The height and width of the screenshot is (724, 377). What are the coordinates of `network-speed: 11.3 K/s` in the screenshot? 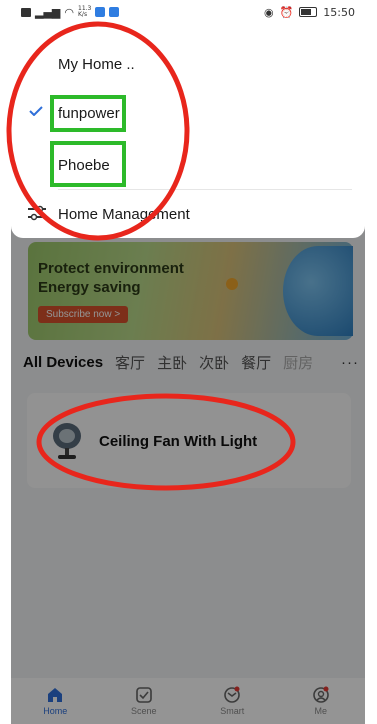 It's located at (85, 11).